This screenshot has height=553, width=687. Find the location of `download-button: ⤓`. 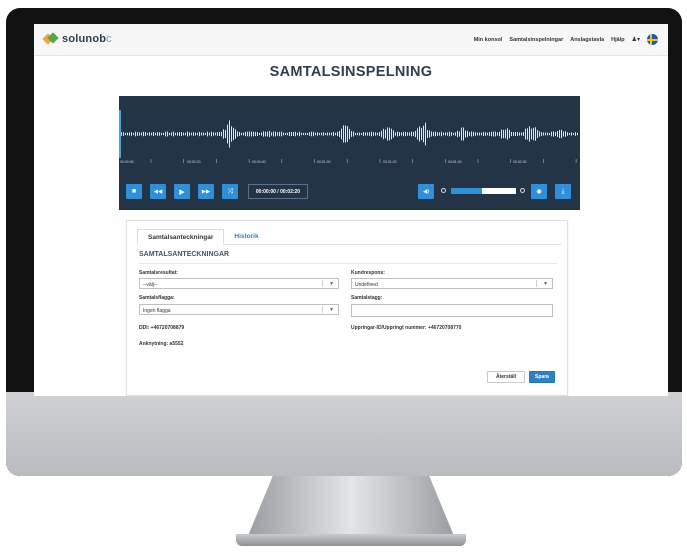

download-button: ⤓ is located at coordinates (563, 191).